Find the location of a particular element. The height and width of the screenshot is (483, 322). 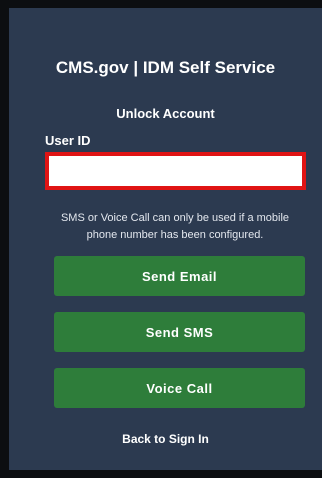

send-email-button: Send Email is located at coordinates (179, 276).